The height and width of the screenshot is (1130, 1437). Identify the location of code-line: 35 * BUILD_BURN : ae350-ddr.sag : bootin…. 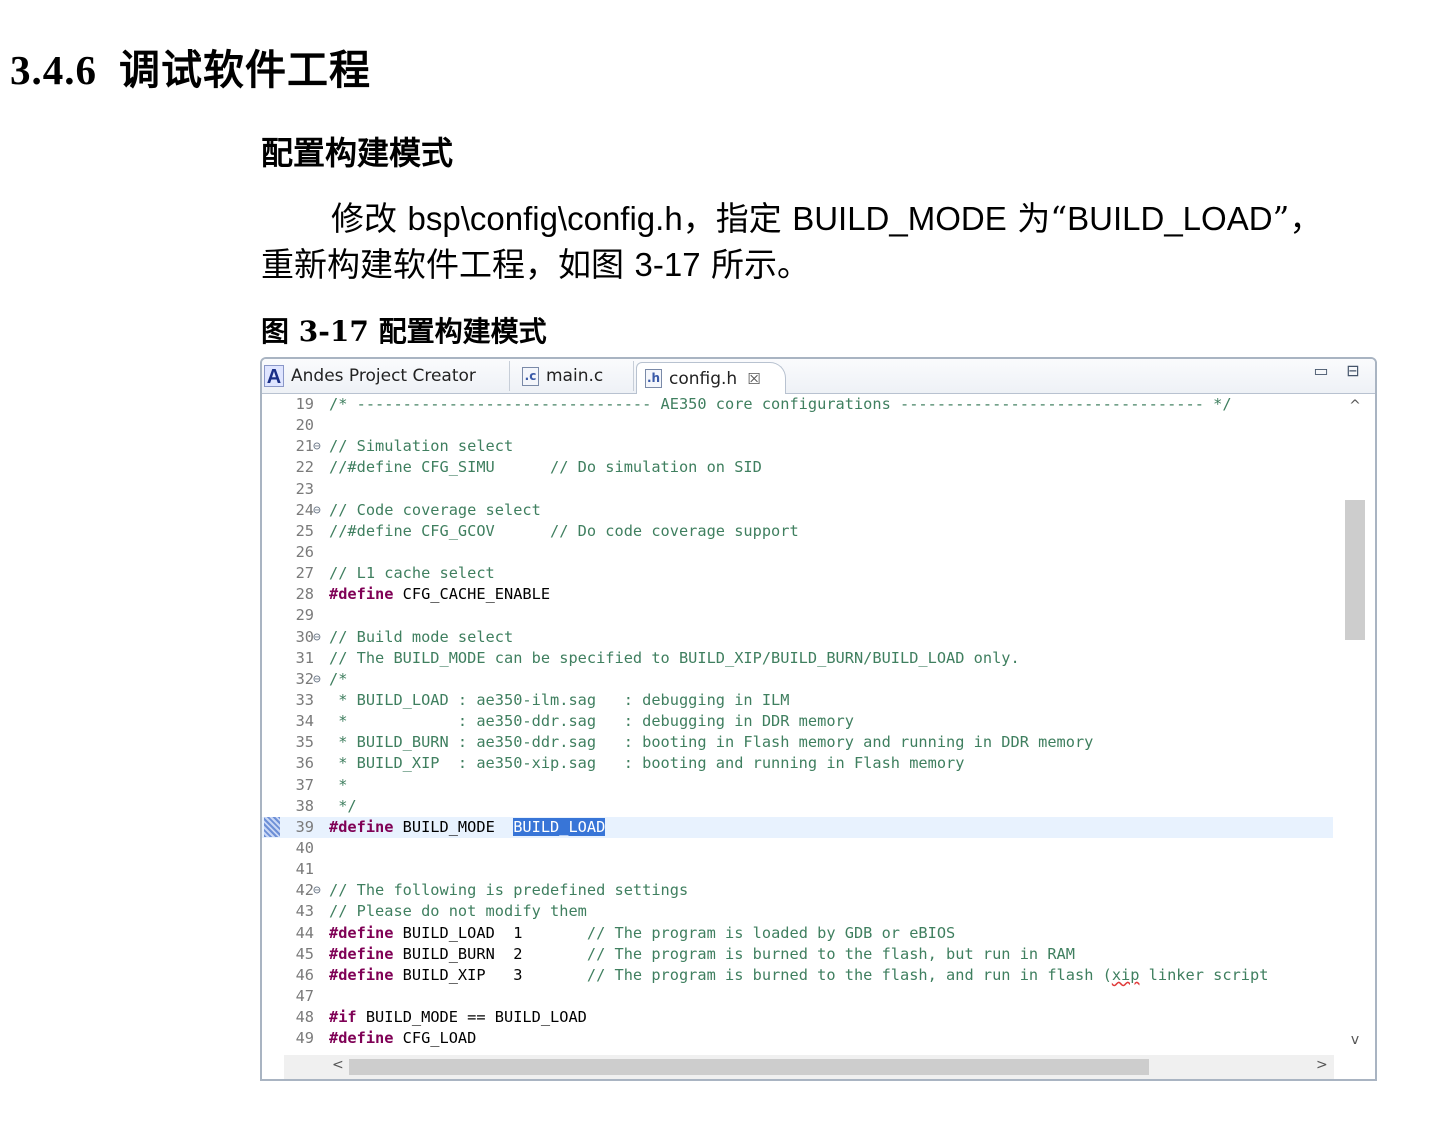
(798, 742).